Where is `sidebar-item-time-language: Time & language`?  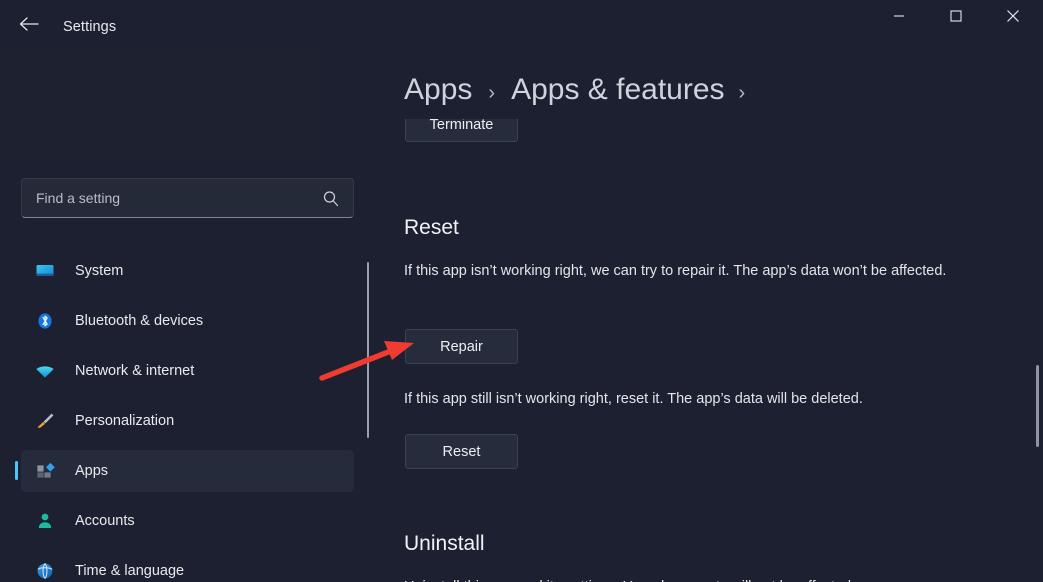 sidebar-item-time-language: Time & language is located at coordinates (187, 566).